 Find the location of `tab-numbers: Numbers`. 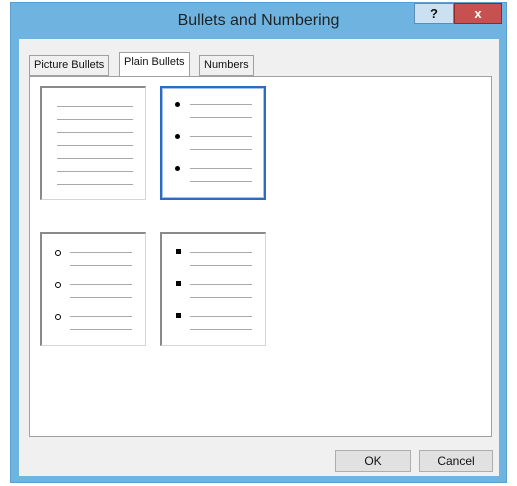

tab-numbers: Numbers is located at coordinates (226, 65).